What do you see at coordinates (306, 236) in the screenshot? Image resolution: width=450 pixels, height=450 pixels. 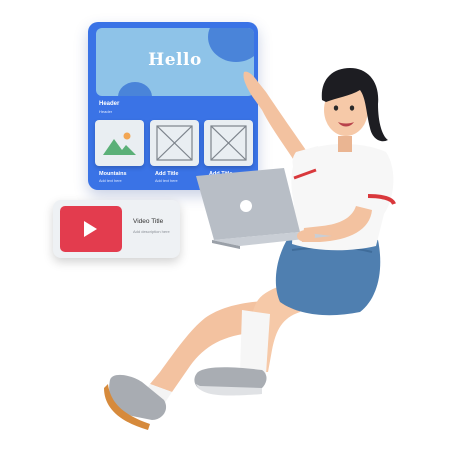 I see `hand` at bounding box center [306, 236].